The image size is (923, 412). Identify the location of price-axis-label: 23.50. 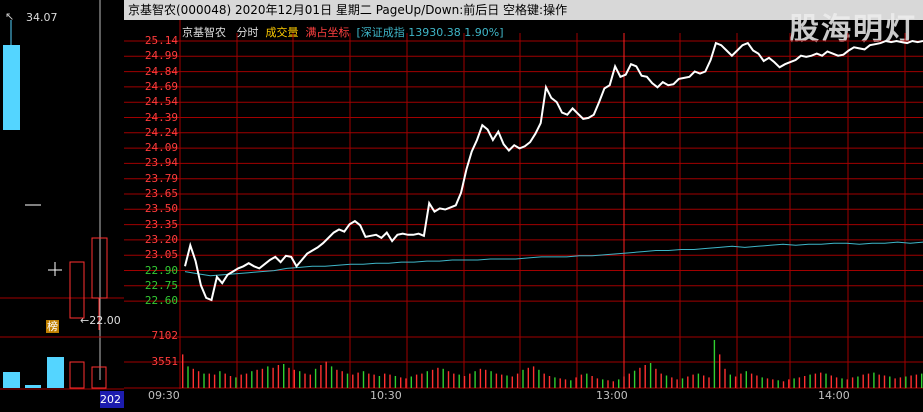
(161, 209).